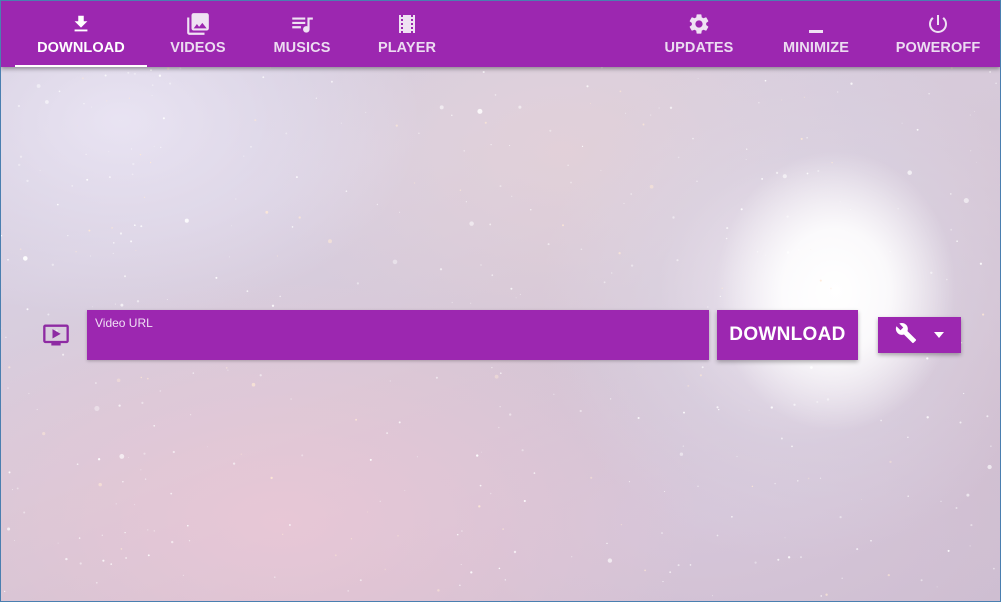 The width and height of the screenshot is (1001, 602). Describe the element at coordinates (938, 48) in the screenshot. I see `poweroff-label: POWEROFF` at that location.